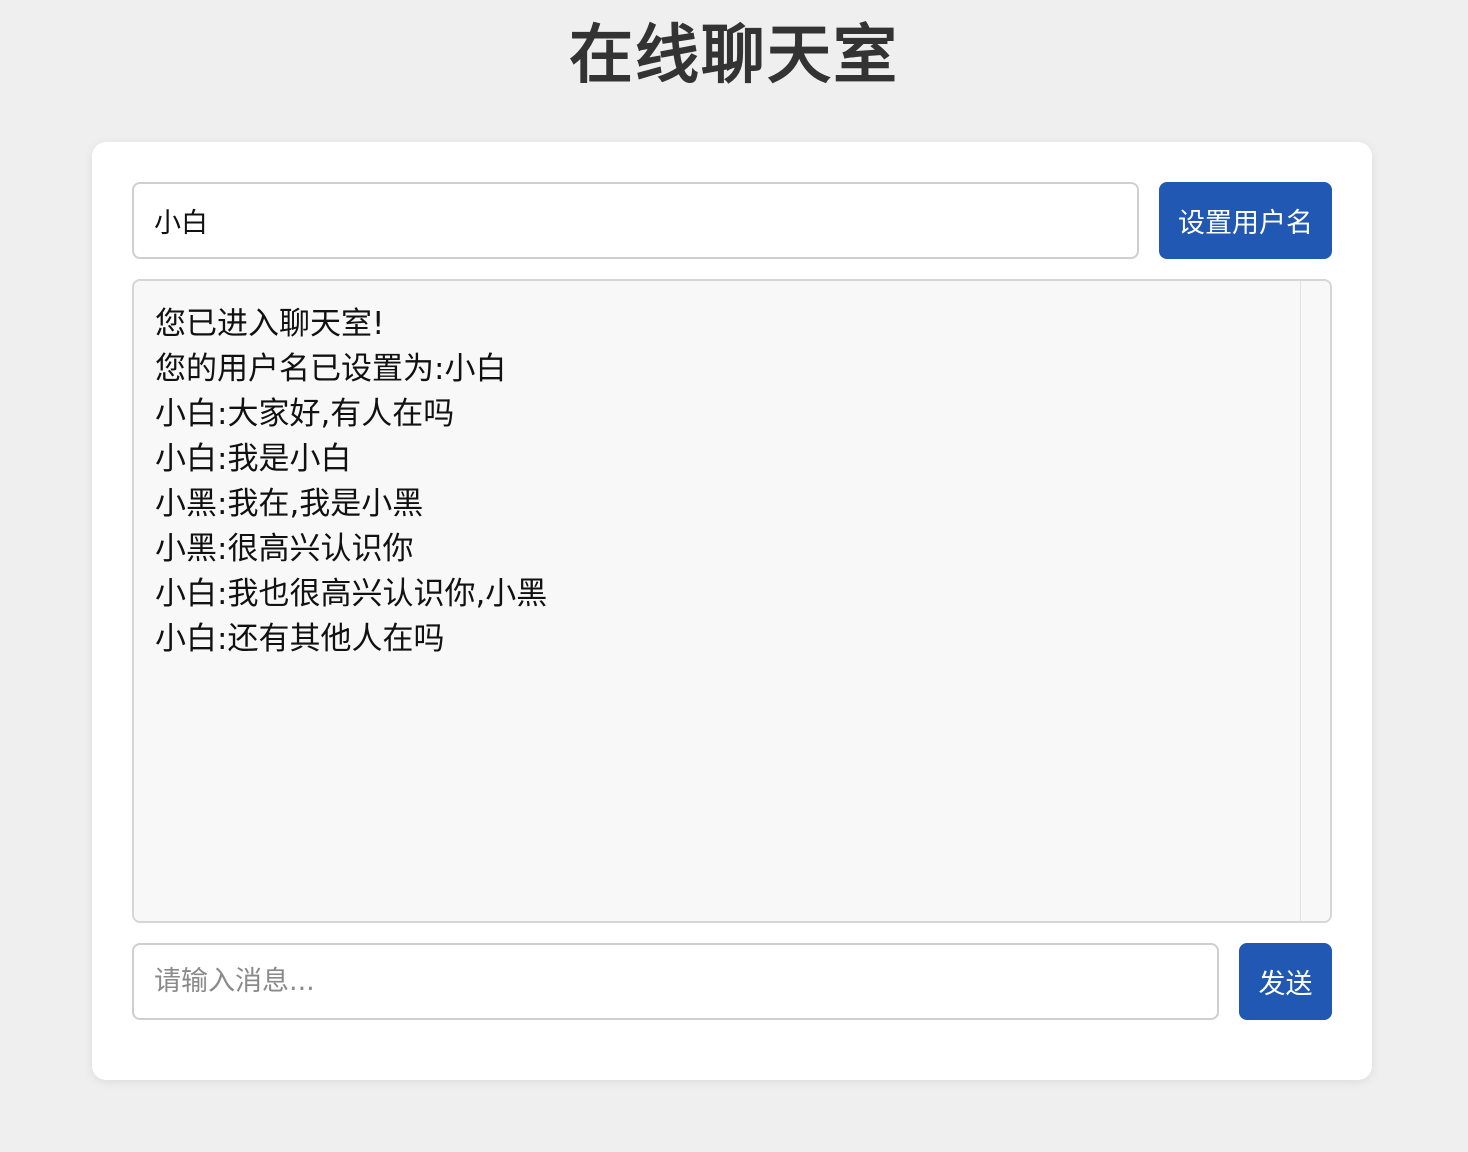 The height and width of the screenshot is (1152, 1468). I want to click on send-button: 发送, so click(1285, 981).